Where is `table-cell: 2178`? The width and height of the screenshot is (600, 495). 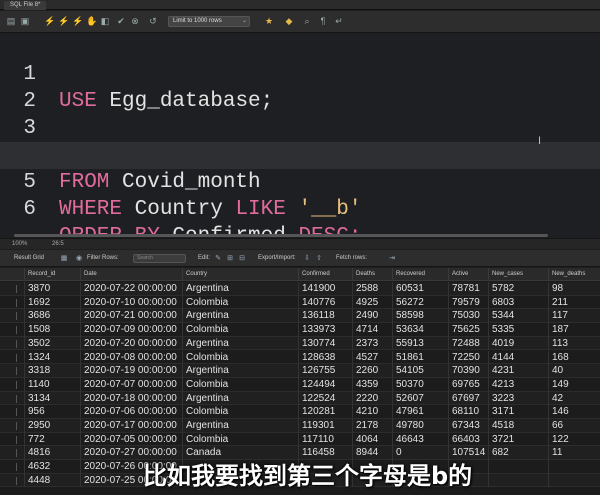 table-cell: 2178 is located at coordinates (372, 426).